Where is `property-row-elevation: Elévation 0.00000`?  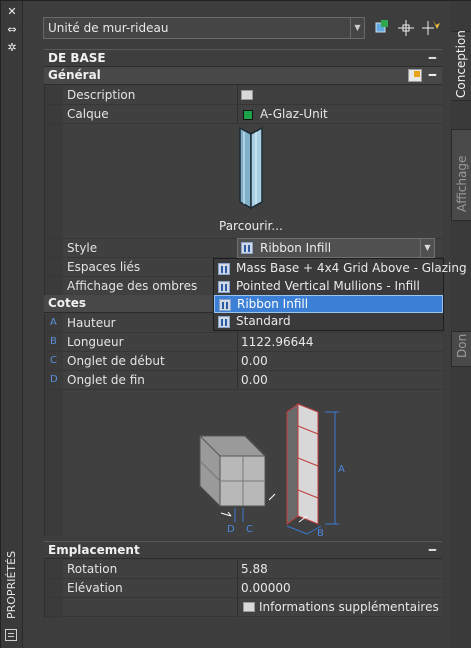 property-row-elevation: Elévation 0.00000 is located at coordinates (244, 588).